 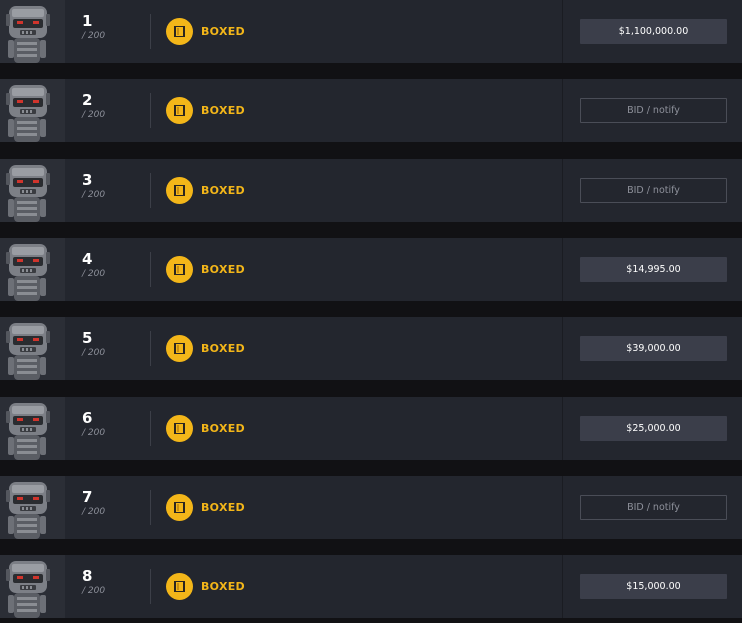 What do you see at coordinates (93, 345) in the screenshot?
I see `serial-number: 5 / 200` at bounding box center [93, 345].